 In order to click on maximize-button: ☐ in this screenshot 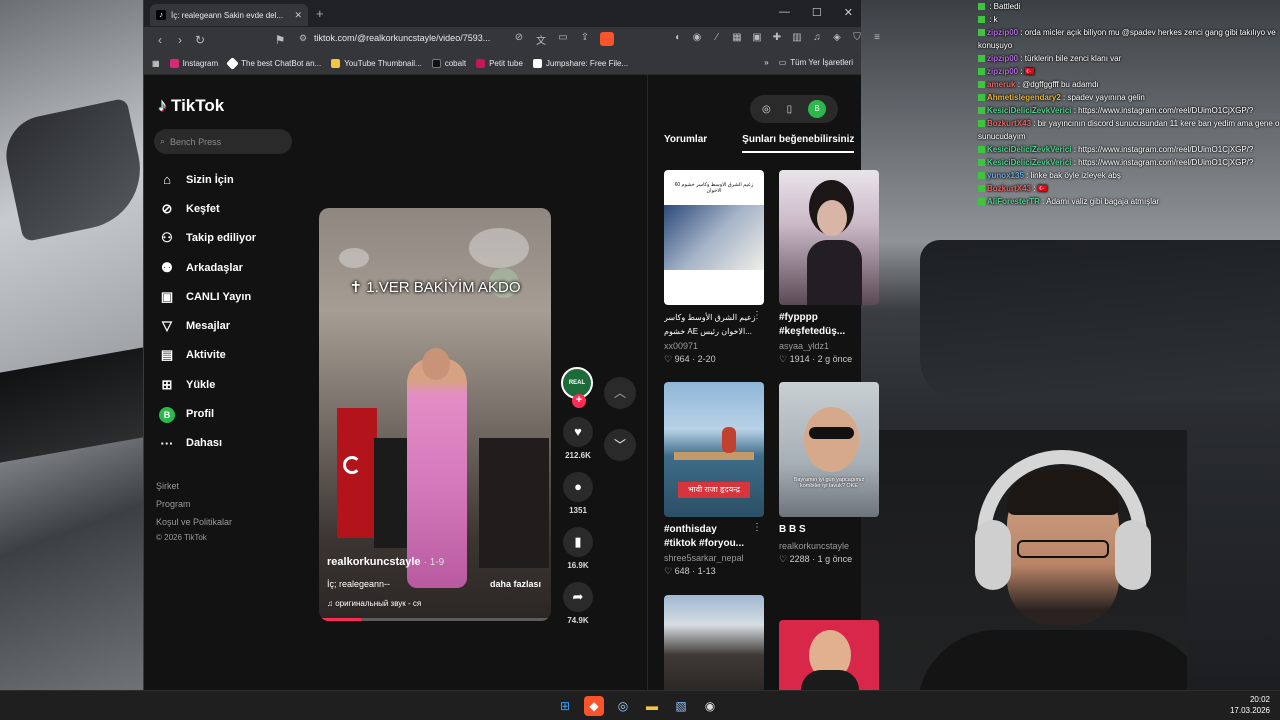, I will do `click(817, 12)`.